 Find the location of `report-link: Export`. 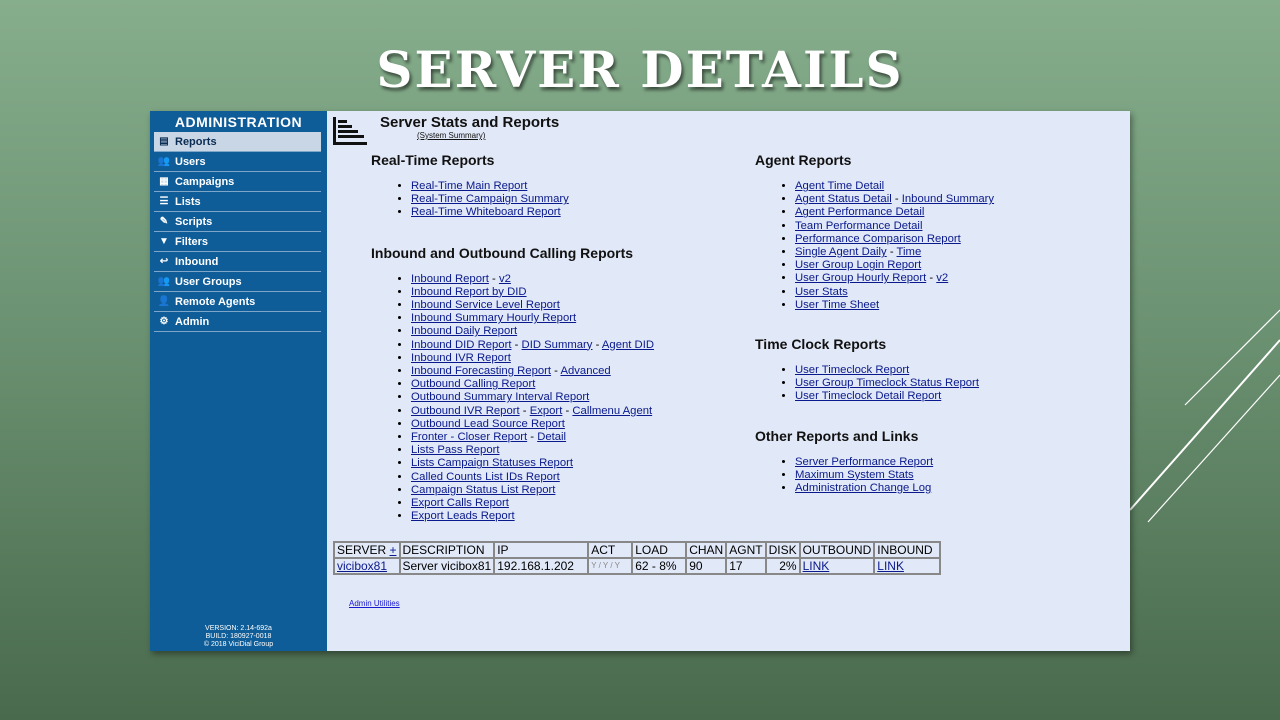

report-link: Export is located at coordinates (546, 411).